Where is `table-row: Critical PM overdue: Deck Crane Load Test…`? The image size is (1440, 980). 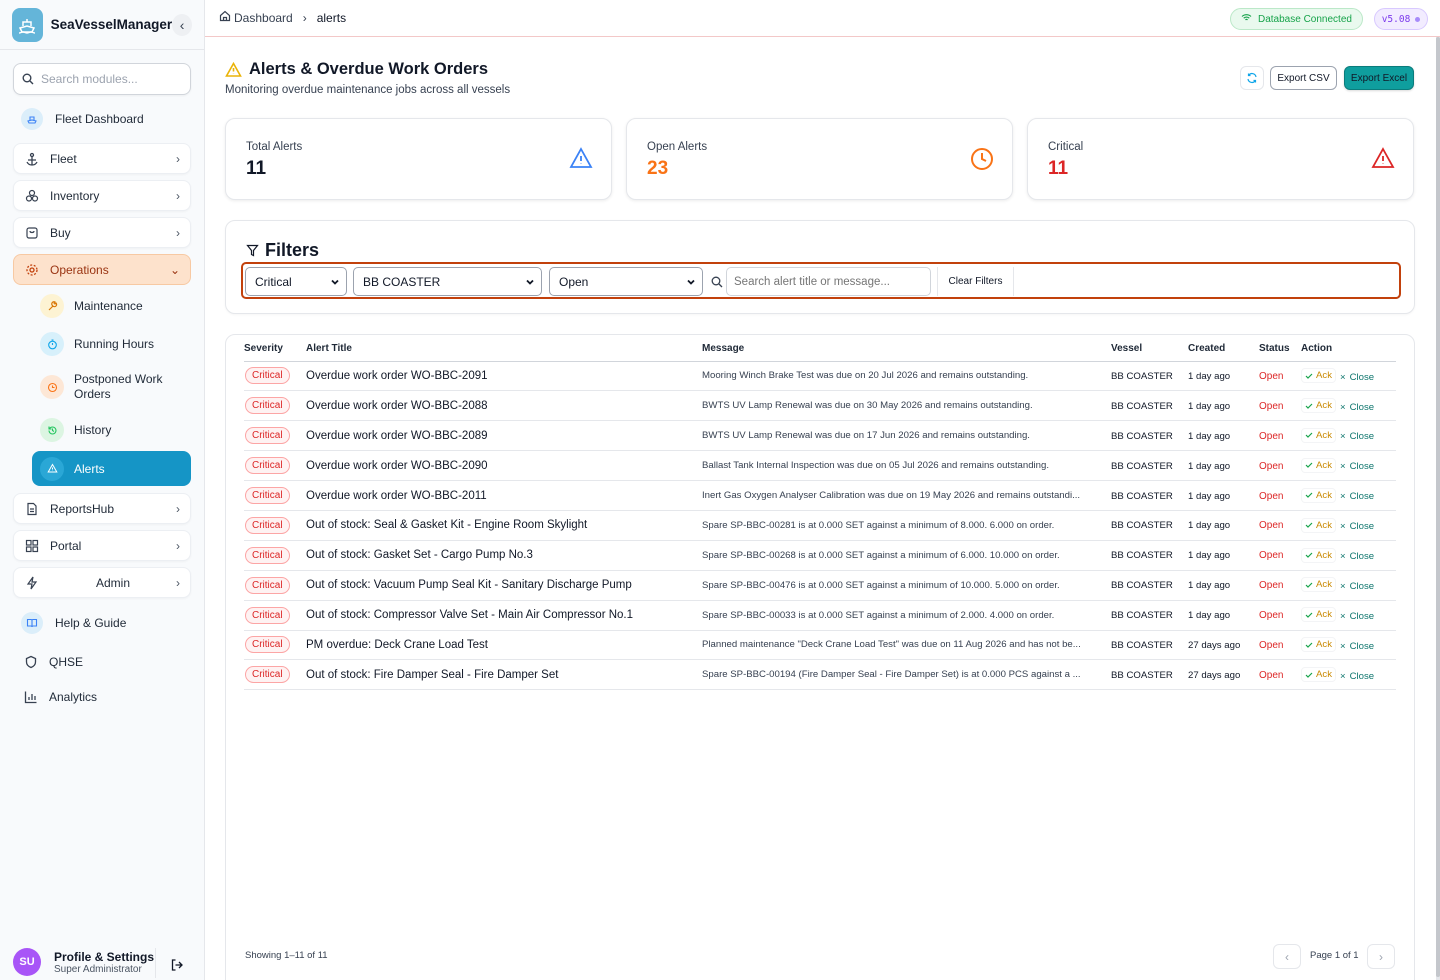
table-row: Critical PM overdue: Deck Crane Load Test… is located at coordinates (820, 645).